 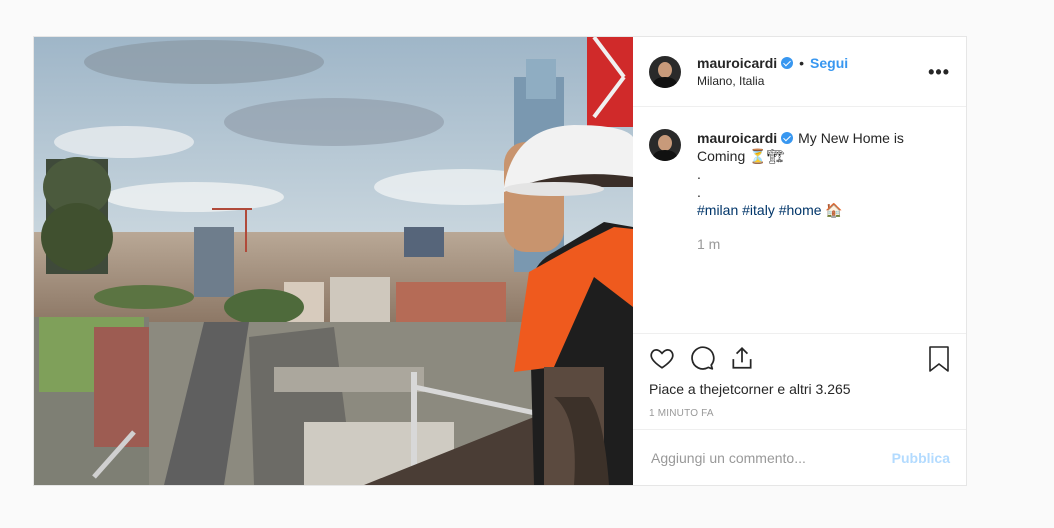 What do you see at coordinates (742, 358) in the screenshot?
I see `share-icon` at bounding box center [742, 358].